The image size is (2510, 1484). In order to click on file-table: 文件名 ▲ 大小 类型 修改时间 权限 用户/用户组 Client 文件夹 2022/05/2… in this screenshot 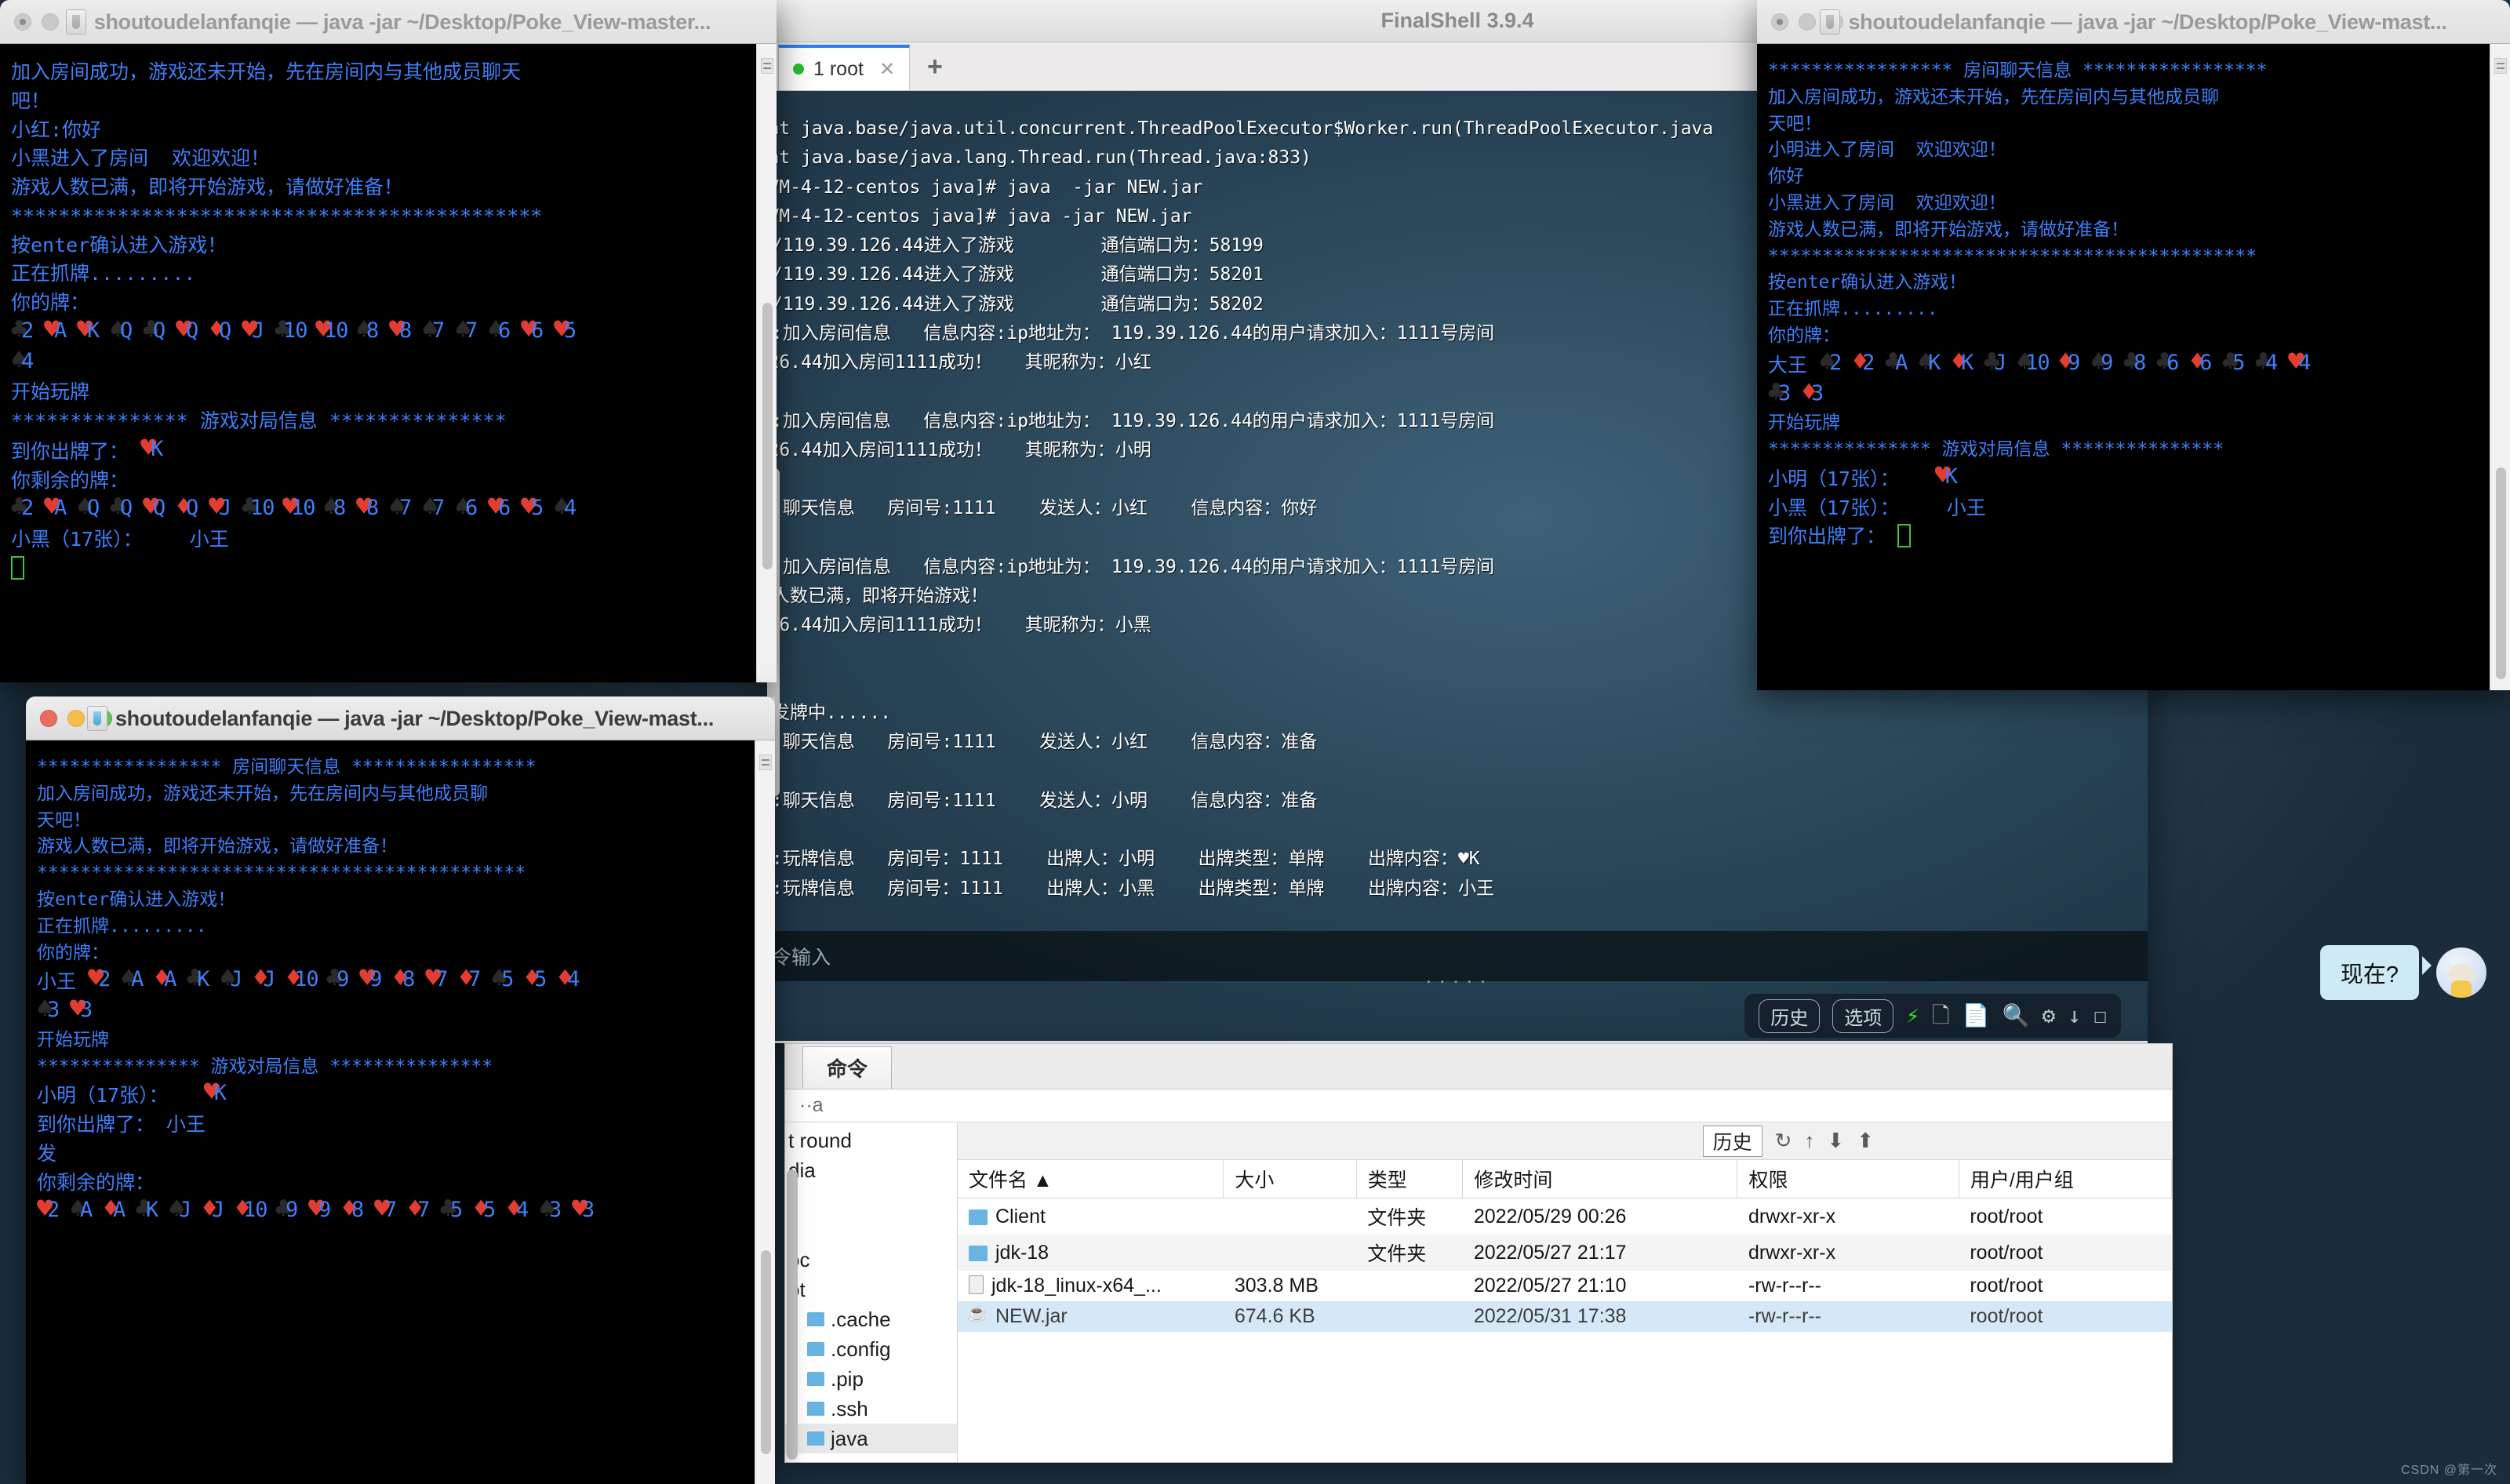, I will do `click(1565, 1246)`.